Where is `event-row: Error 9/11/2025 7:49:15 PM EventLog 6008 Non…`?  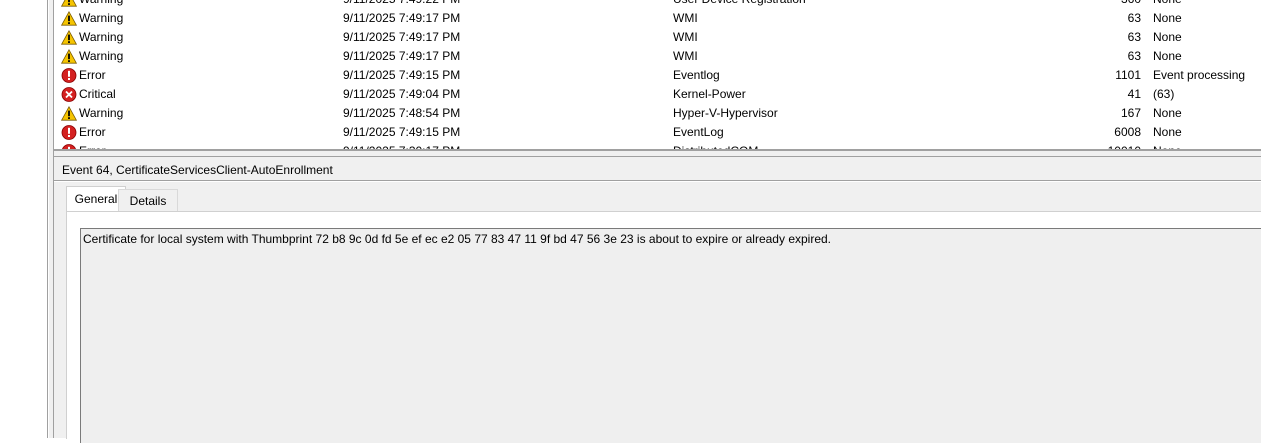
event-row: Error 9/11/2025 7:49:15 PM EventLog 6008 Non… is located at coordinates (657, 132).